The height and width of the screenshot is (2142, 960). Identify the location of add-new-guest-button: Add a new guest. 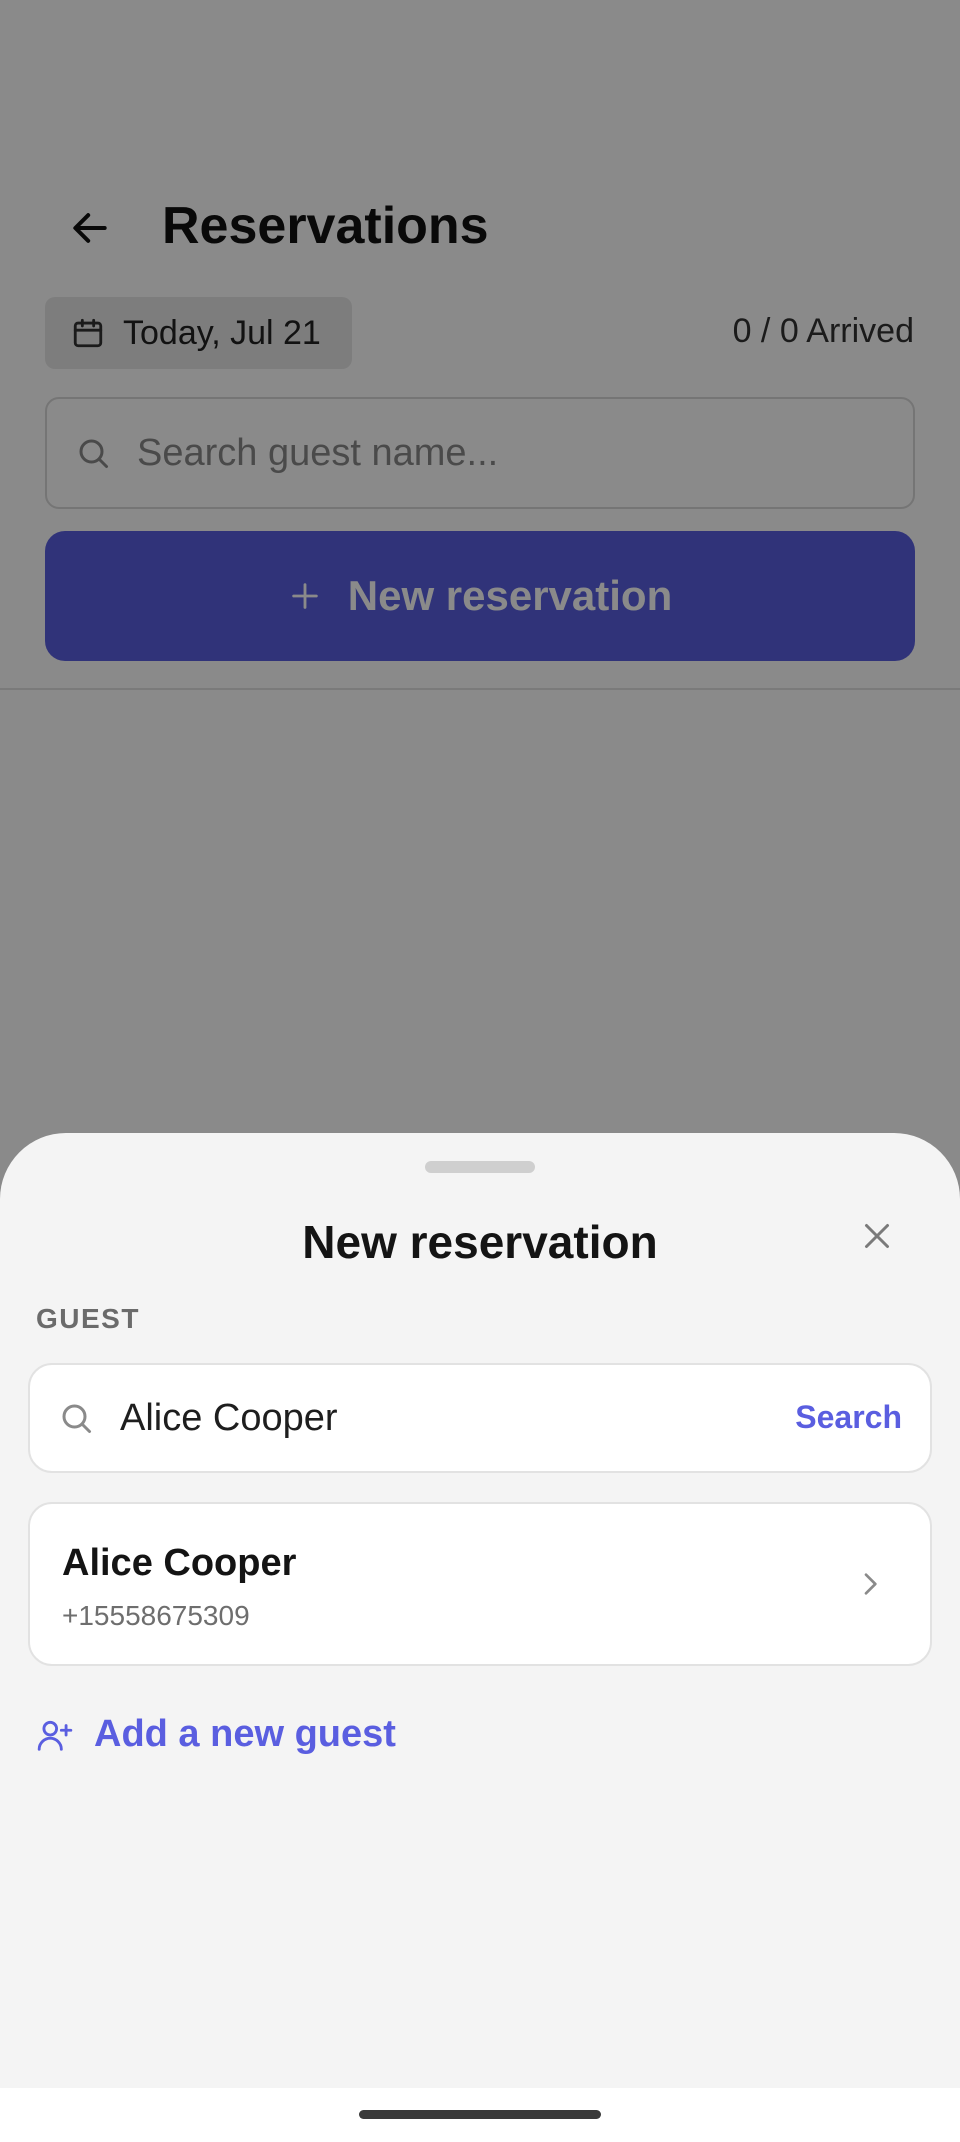
(216, 1734).